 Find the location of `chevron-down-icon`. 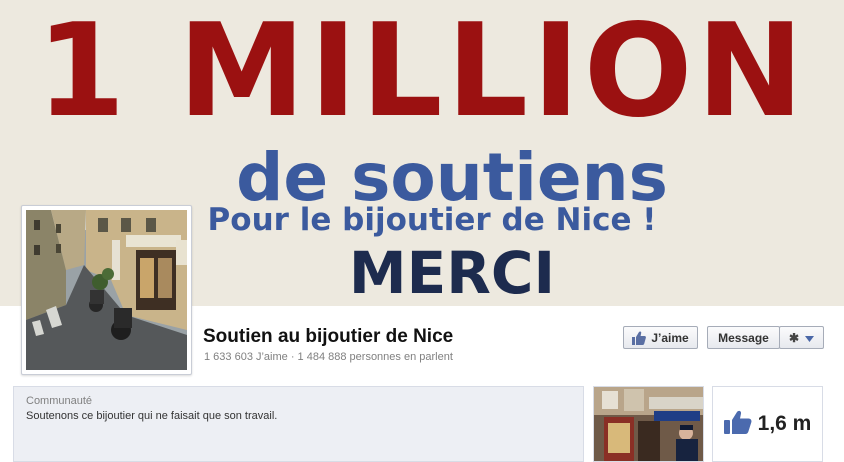

chevron-down-icon is located at coordinates (810, 338).